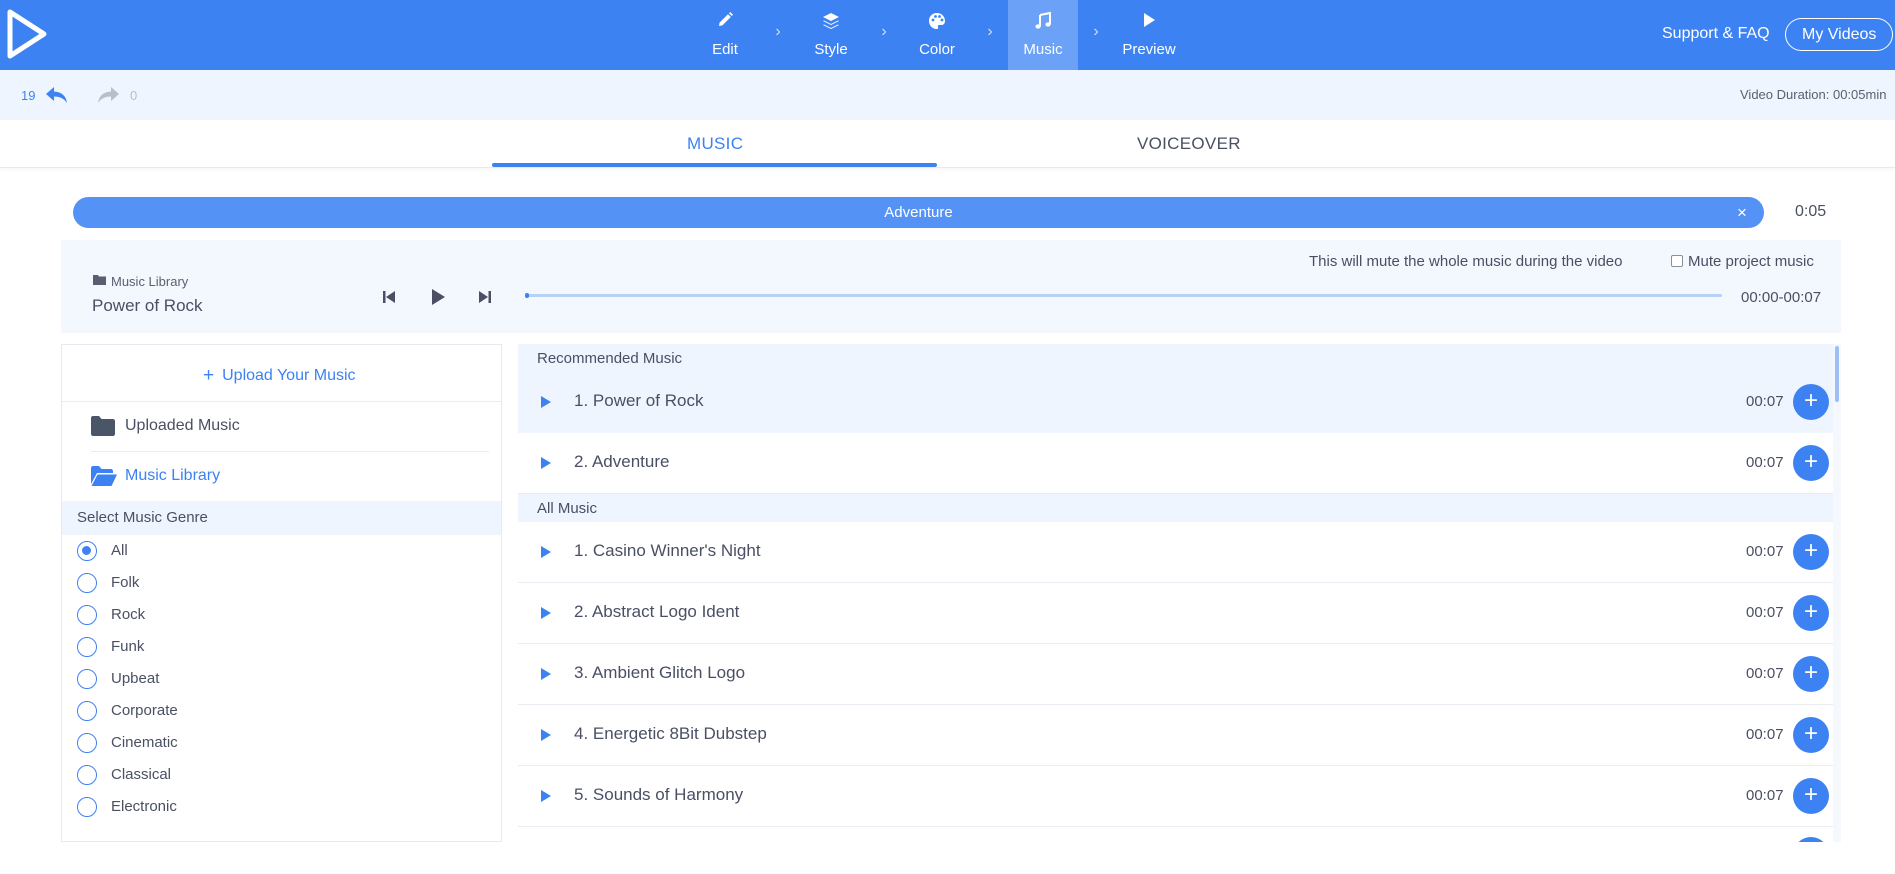  I want to click on active-tab-indicator, so click(714, 165).